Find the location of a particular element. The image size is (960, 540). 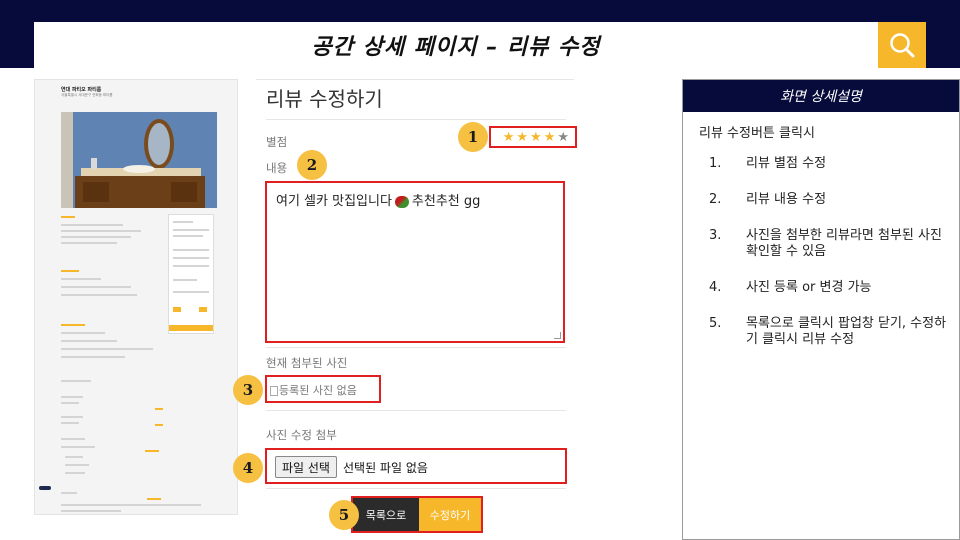

slide-title: 공간 상세 페이지 – 리뷰 수정 is located at coordinates (456, 47).